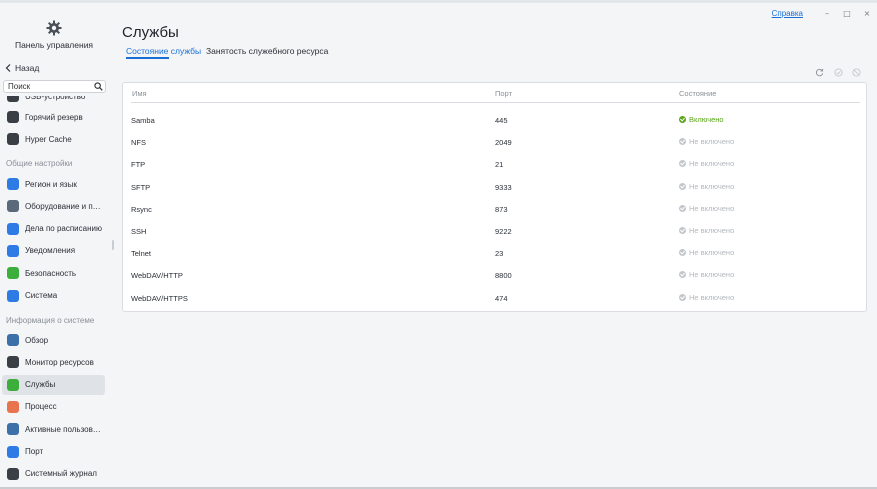 The image size is (877, 489). Describe the element at coordinates (13, 429) in the screenshot. I see `active-users-icon` at that location.